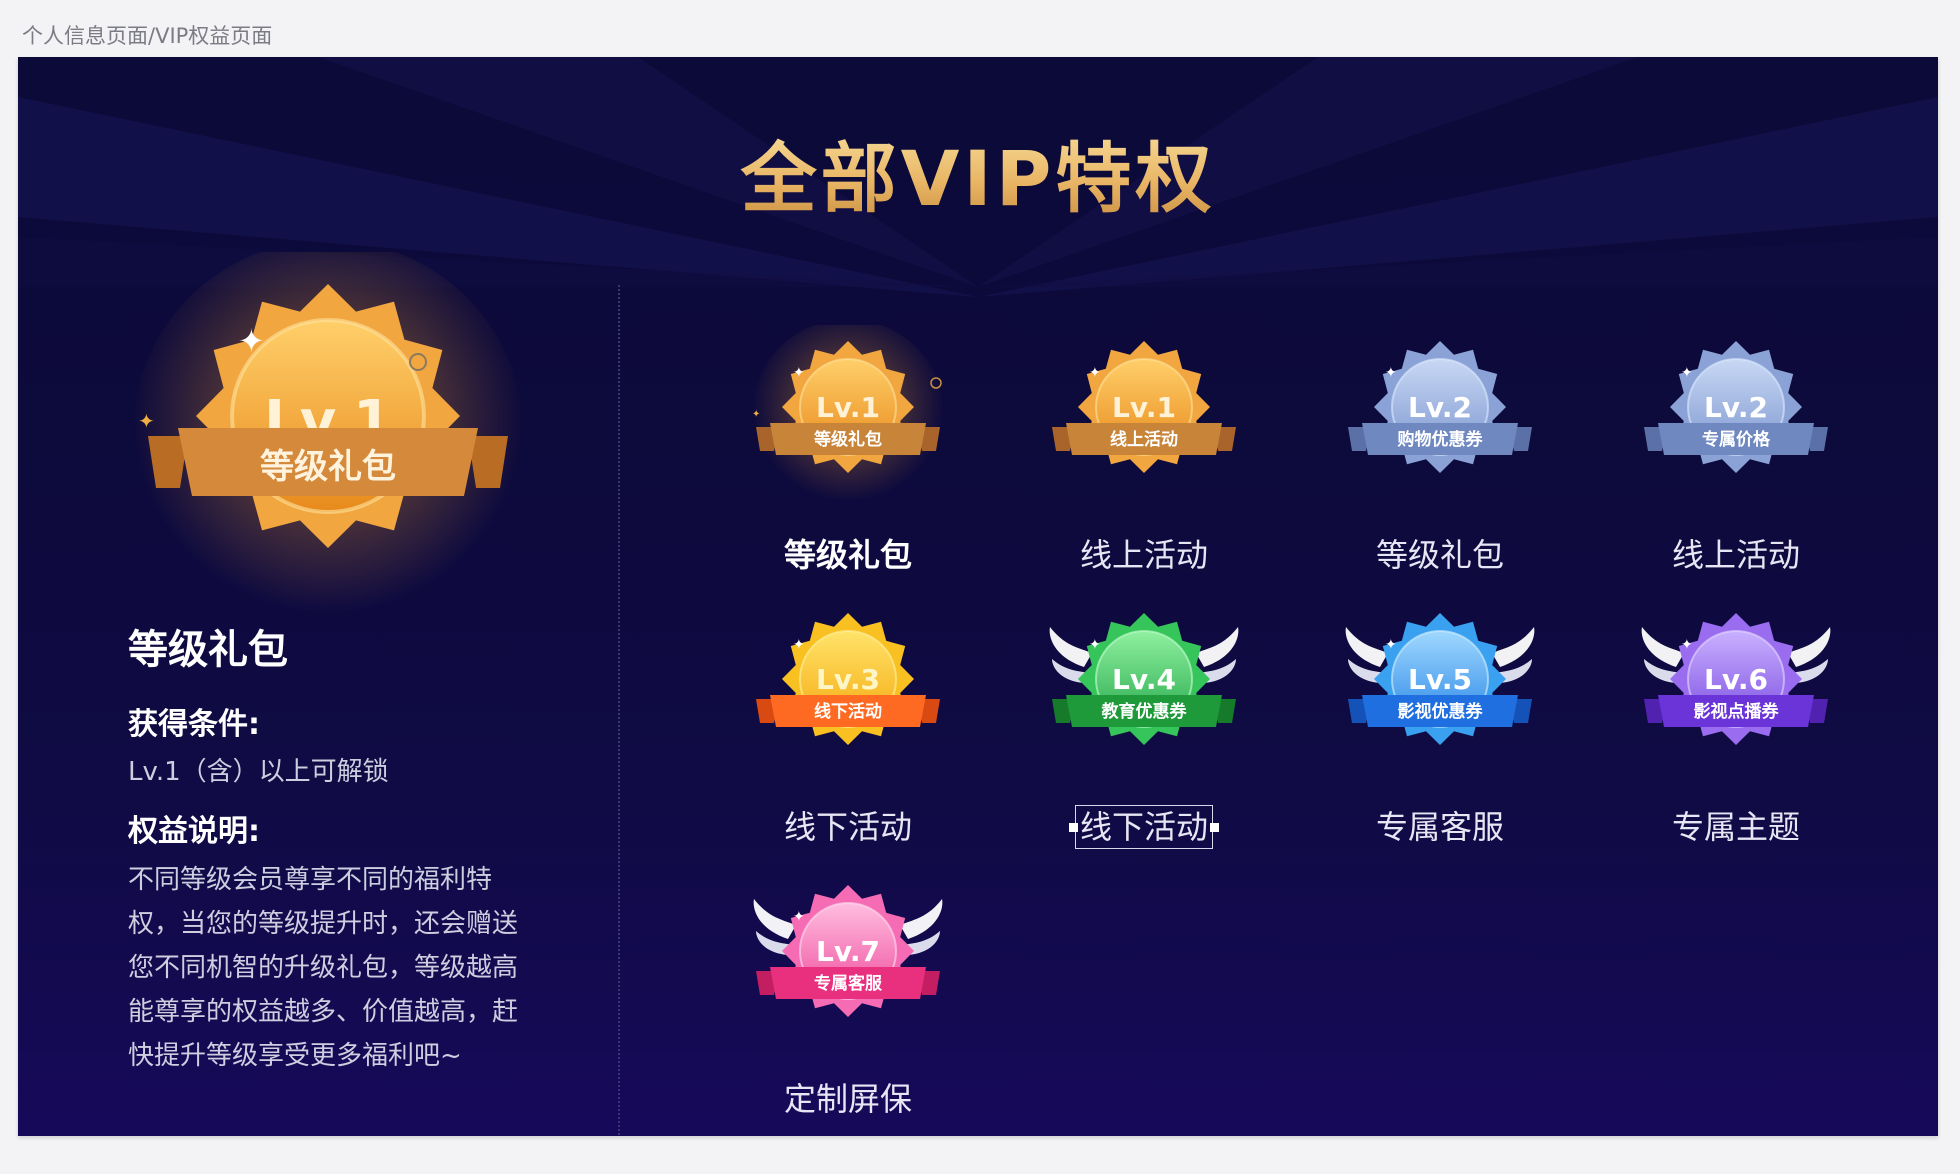 The width and height of the screenshot is (1960, 1174). What do you see at coordinates (323, 968) in the screenshot?
I see `description-line: 您不同机智的升级礼包，等级越高` at bounding box center [323, 968].